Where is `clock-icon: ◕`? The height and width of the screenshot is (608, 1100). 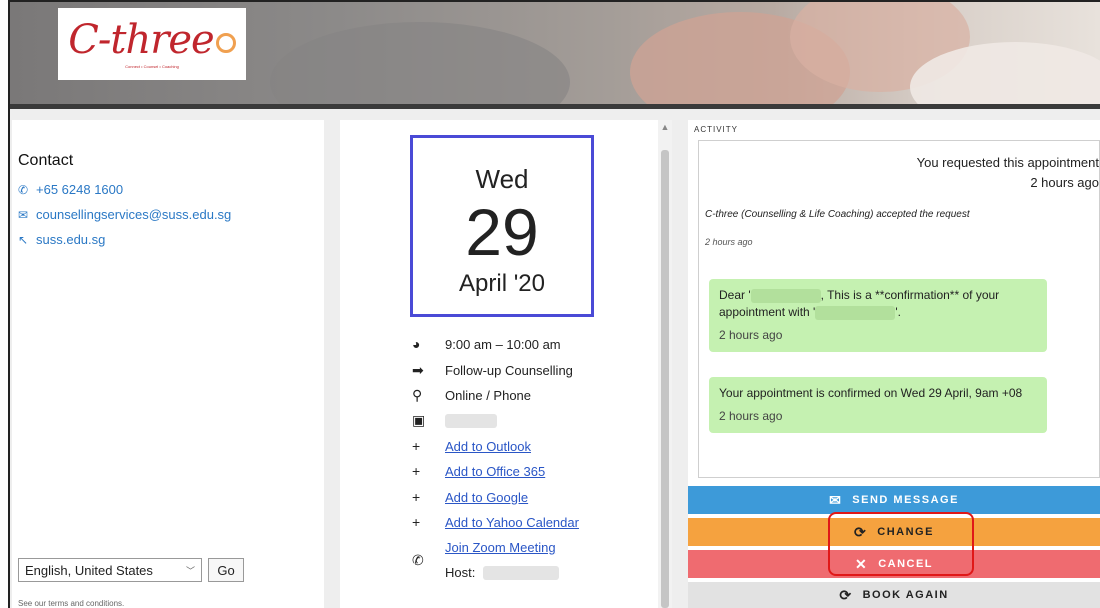 clock-icon: ◕ is located at coordinates (416, 344).